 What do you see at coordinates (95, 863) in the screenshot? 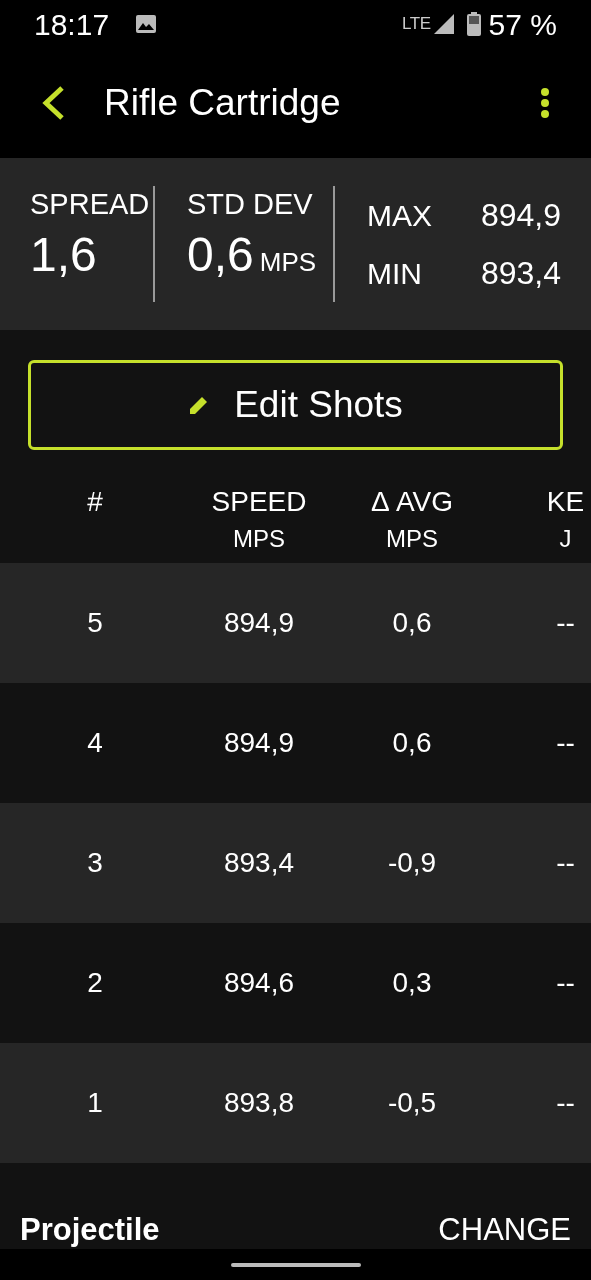
I see `table-cell-text: 3` at bounding box center [95, 863].